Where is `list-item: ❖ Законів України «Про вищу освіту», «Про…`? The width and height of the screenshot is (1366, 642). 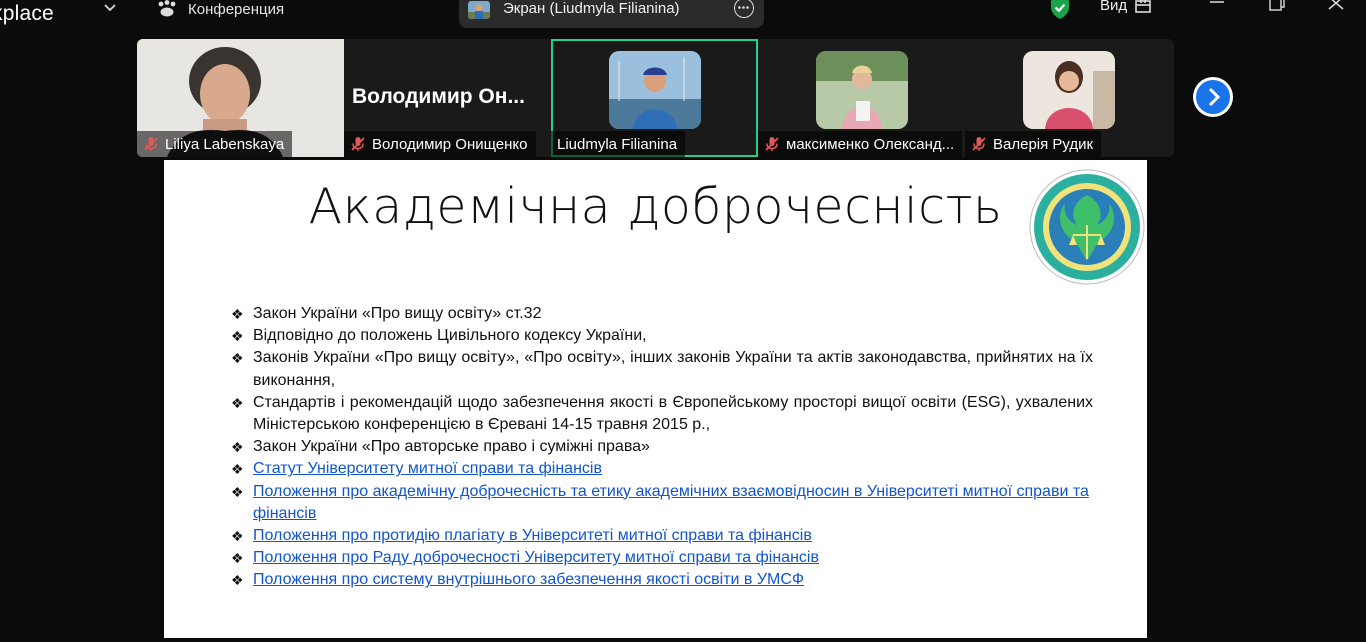
list-item: ❖ Законів України «Про вищу освіту», «Про… is located at coordinates (662, 369).